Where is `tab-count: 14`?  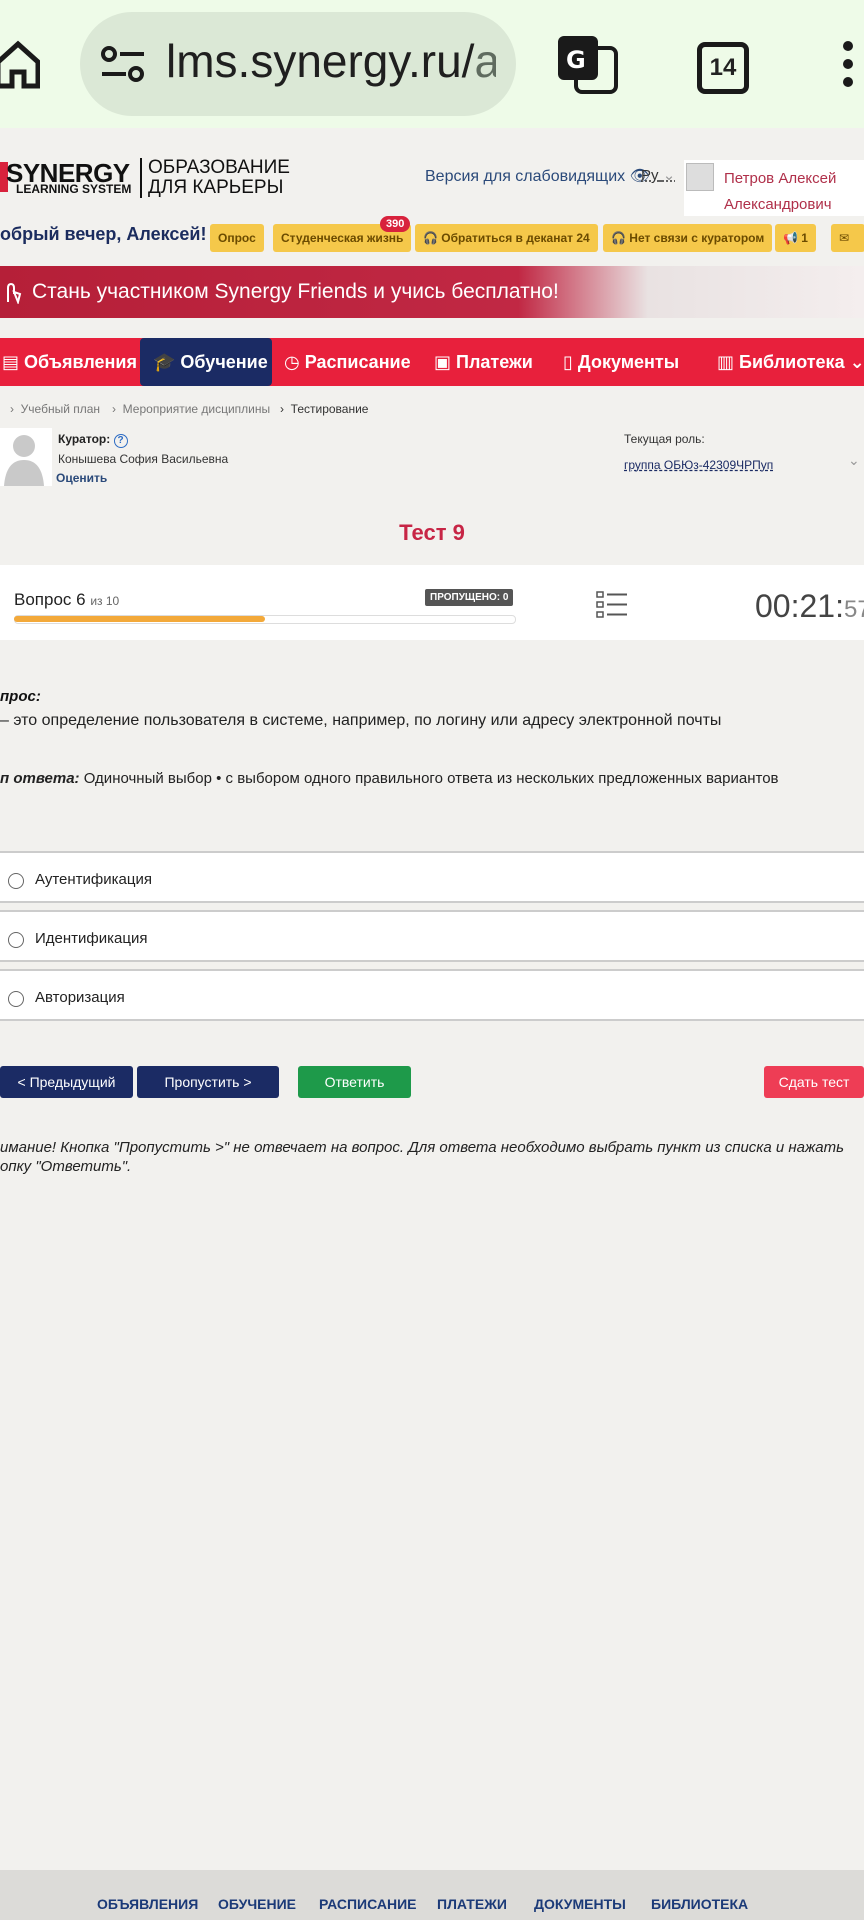
tab-count: 14 is located at coordinates (723, 68).